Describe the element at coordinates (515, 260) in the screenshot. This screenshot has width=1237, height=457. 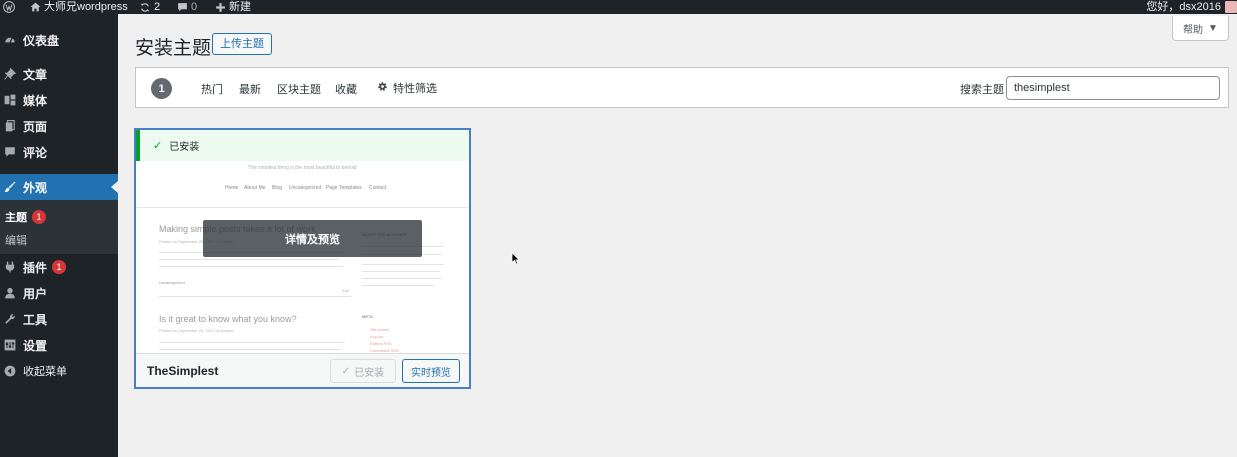
I see `mouse-cursor-icon` at that location.